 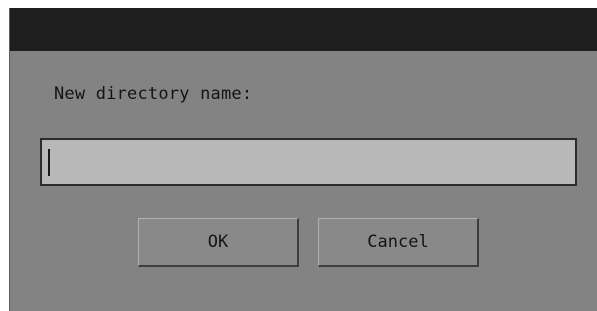 I want to click on cancel-button: Cancel, so click(x=398, y=242).